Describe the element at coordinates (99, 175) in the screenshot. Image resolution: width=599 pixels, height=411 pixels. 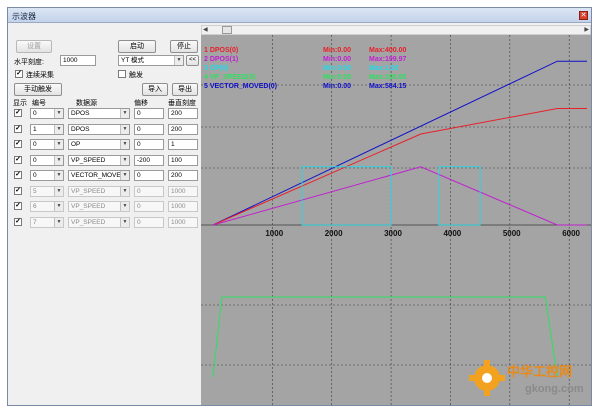
I see `data-source-select: VECTOR_MOVED ▼` at that location.